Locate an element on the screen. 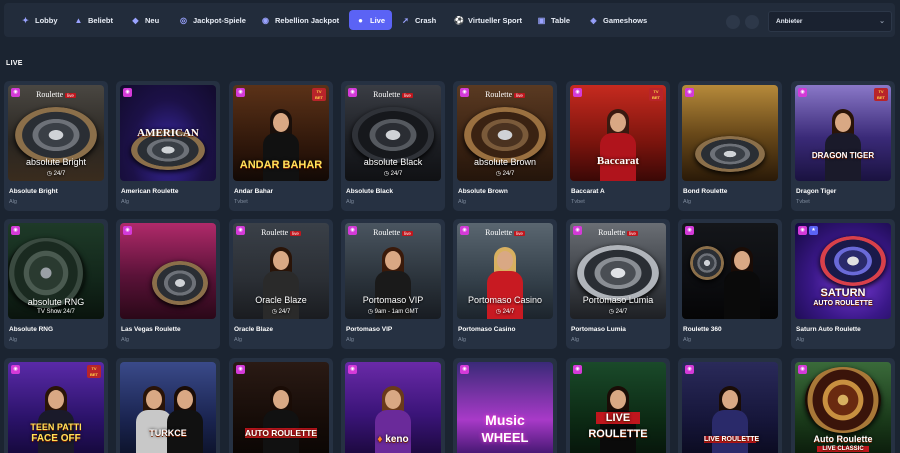  ball-icon: ⚽ is located at coordinates (459, 20).